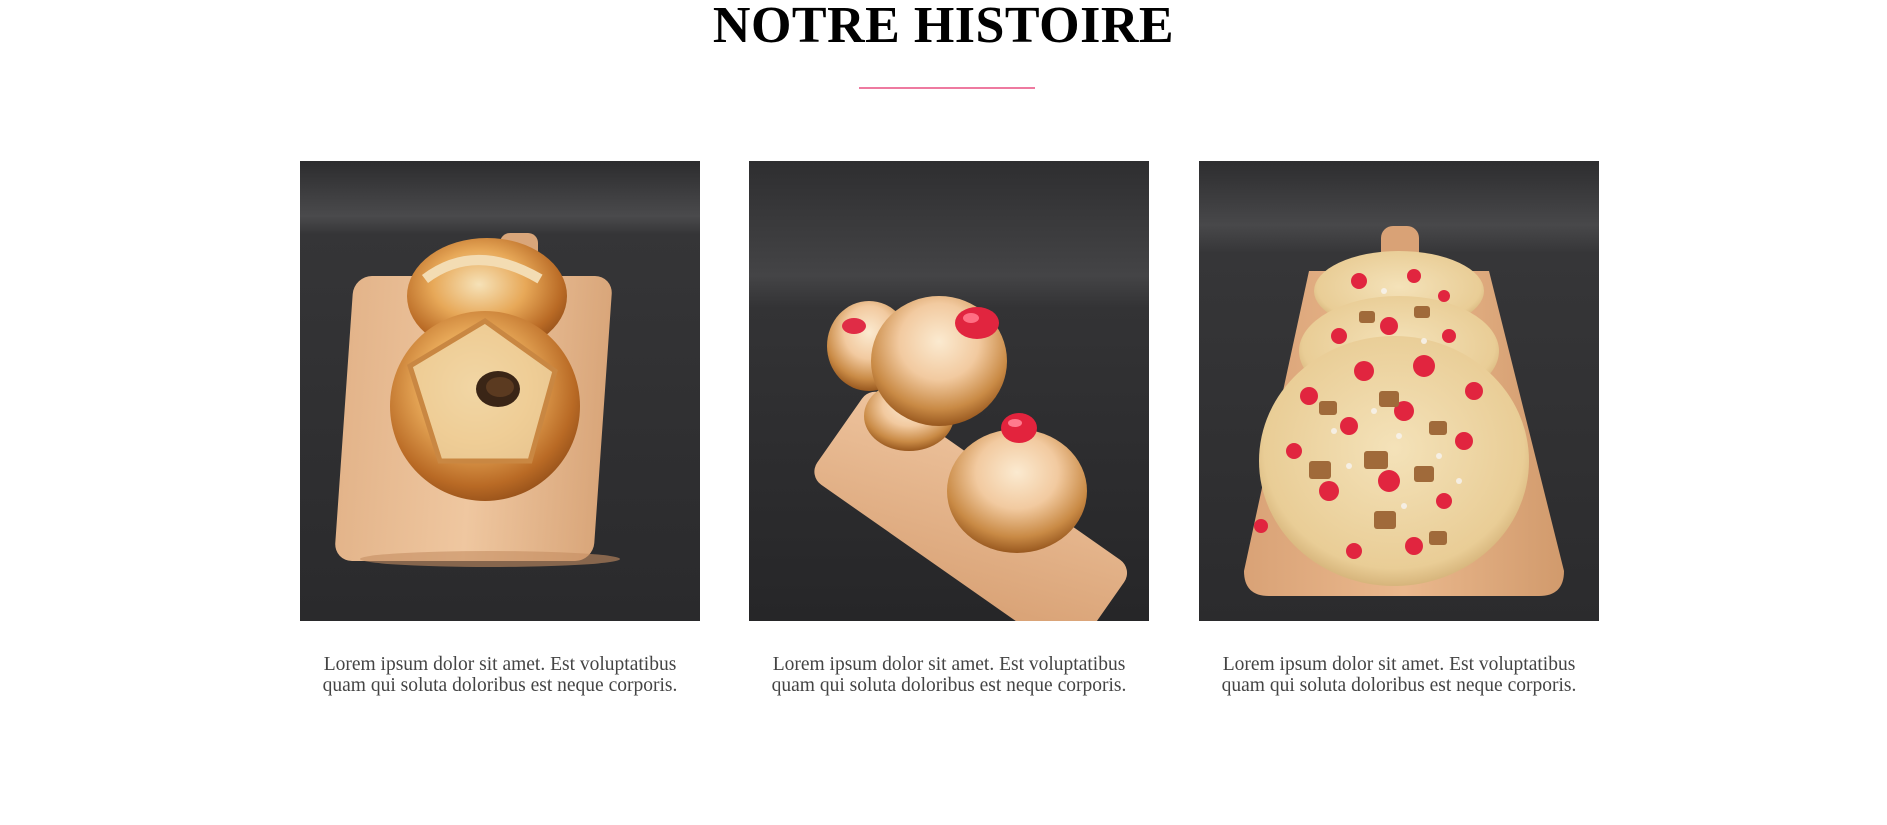 This screenshot has width=1887, height=825. Describe the element at coordinates (949, 391) in the screenshot. I see `praline-brioche-buns-photo` at that location.